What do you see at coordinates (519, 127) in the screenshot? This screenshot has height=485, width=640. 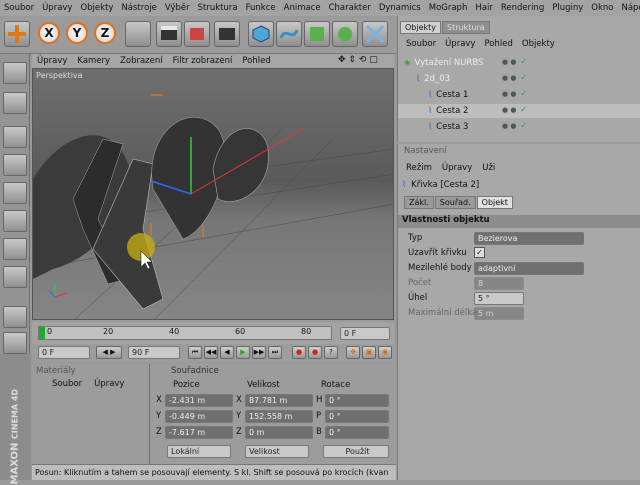 I see `object-tree-row: ⌇ Cesta 3` at bounding box center [519, 127].